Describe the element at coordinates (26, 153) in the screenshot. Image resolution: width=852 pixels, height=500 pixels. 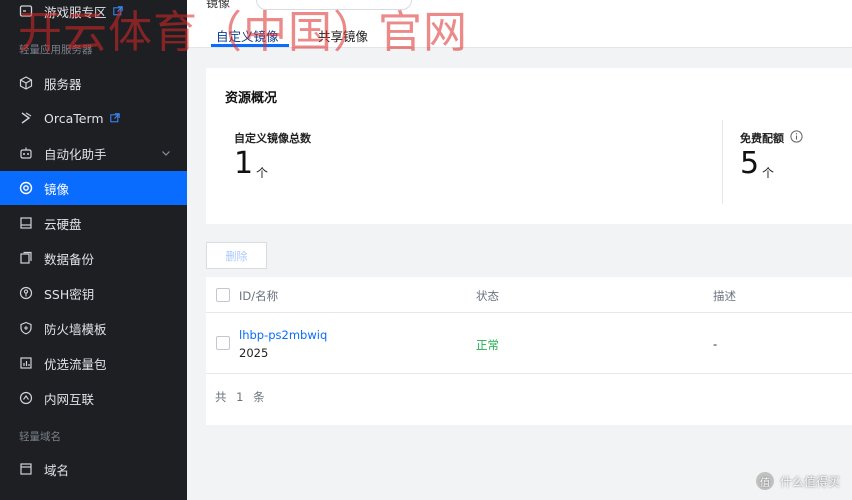
I see `robot-icon` at that location.